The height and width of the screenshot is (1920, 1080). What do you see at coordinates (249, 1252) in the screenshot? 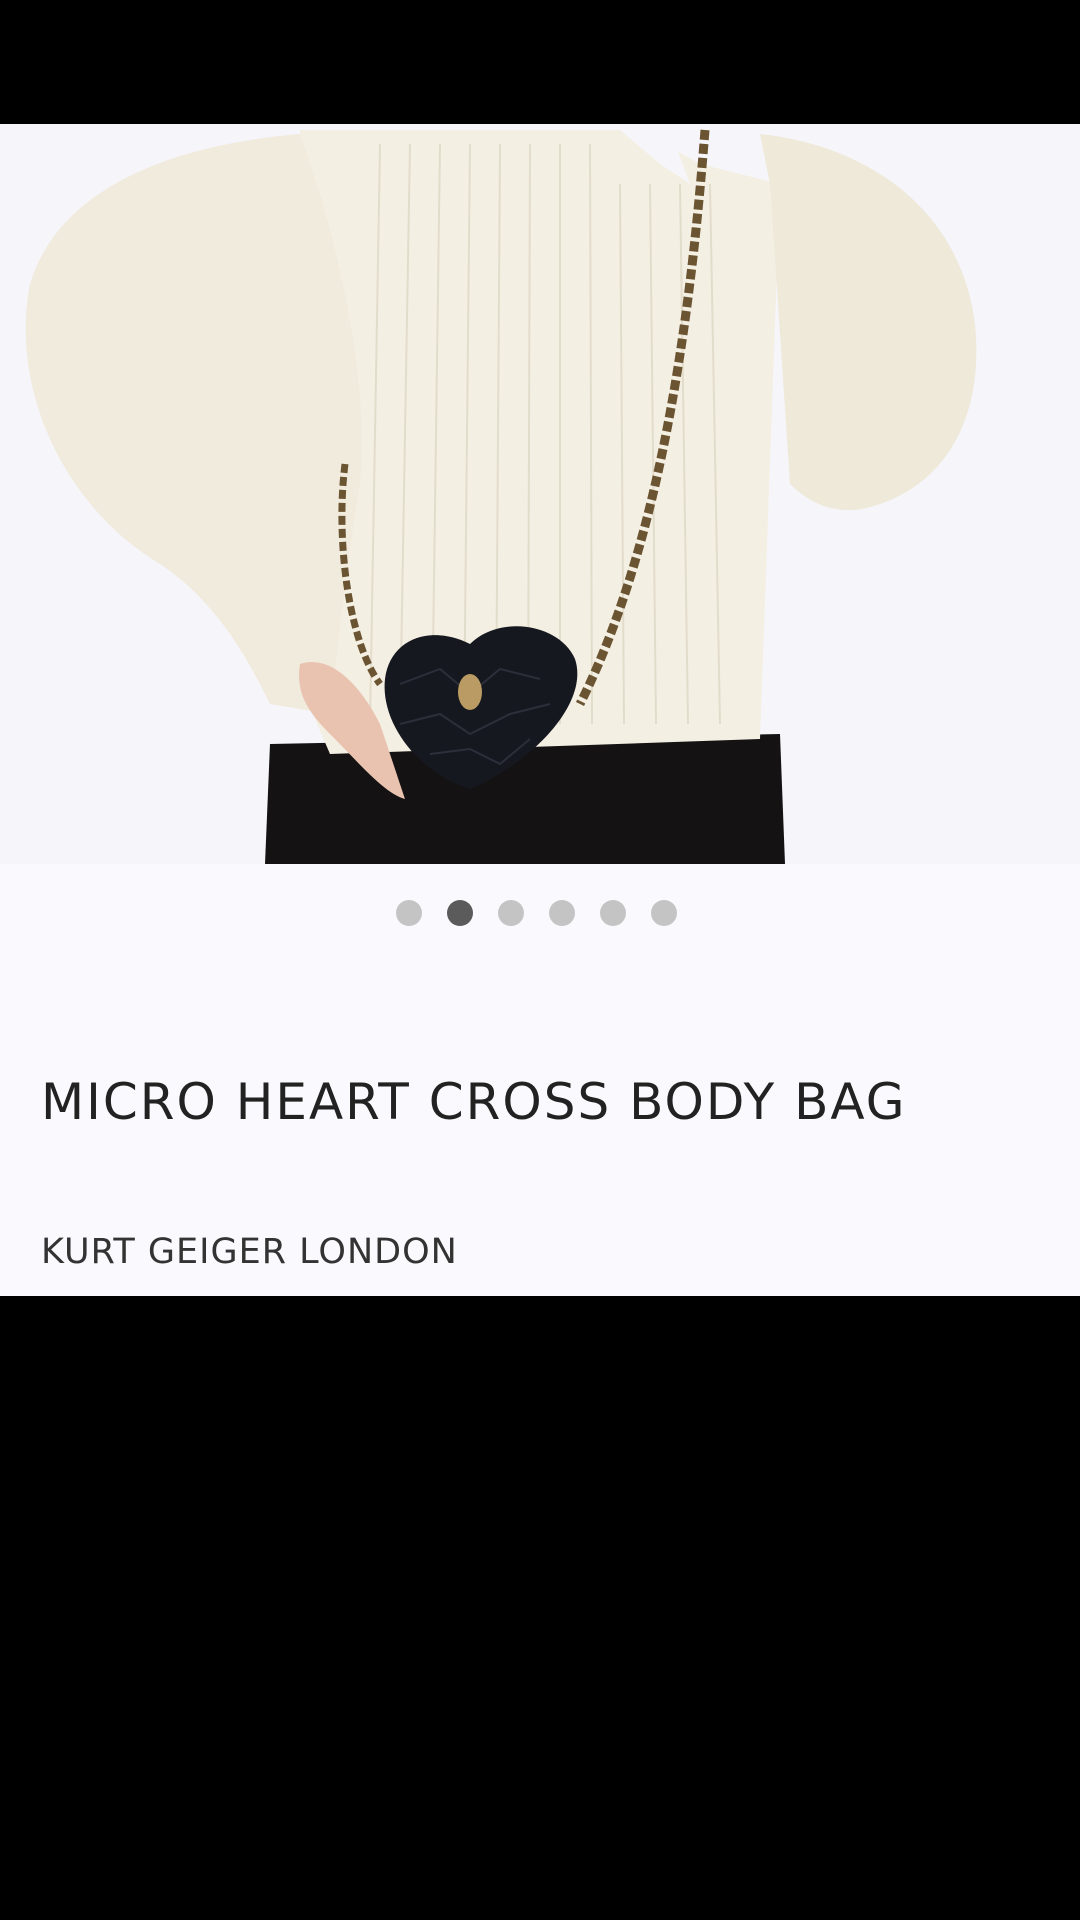
I see `product-brand: KURT GEIGER LONDON` at bounding box center [249, 1252].